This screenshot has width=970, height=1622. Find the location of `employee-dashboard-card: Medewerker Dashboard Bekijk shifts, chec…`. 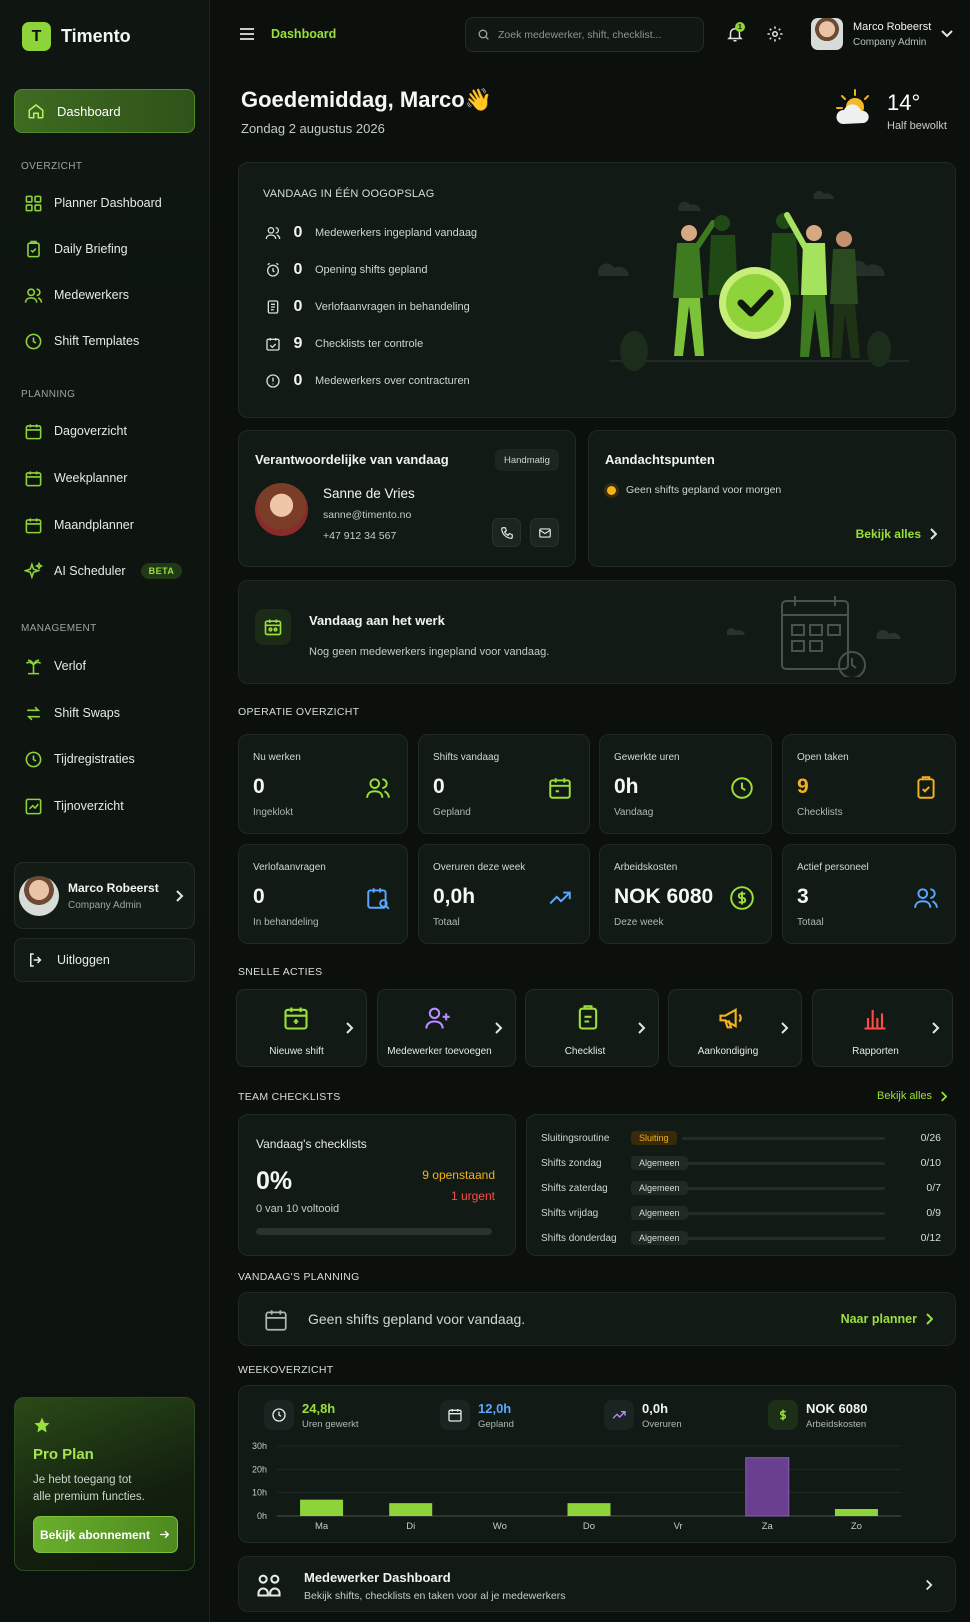

employee-dashboard-card: Medewerker Dashboard Bekijk shifts, chec… is located at coordinates (597, 1584).